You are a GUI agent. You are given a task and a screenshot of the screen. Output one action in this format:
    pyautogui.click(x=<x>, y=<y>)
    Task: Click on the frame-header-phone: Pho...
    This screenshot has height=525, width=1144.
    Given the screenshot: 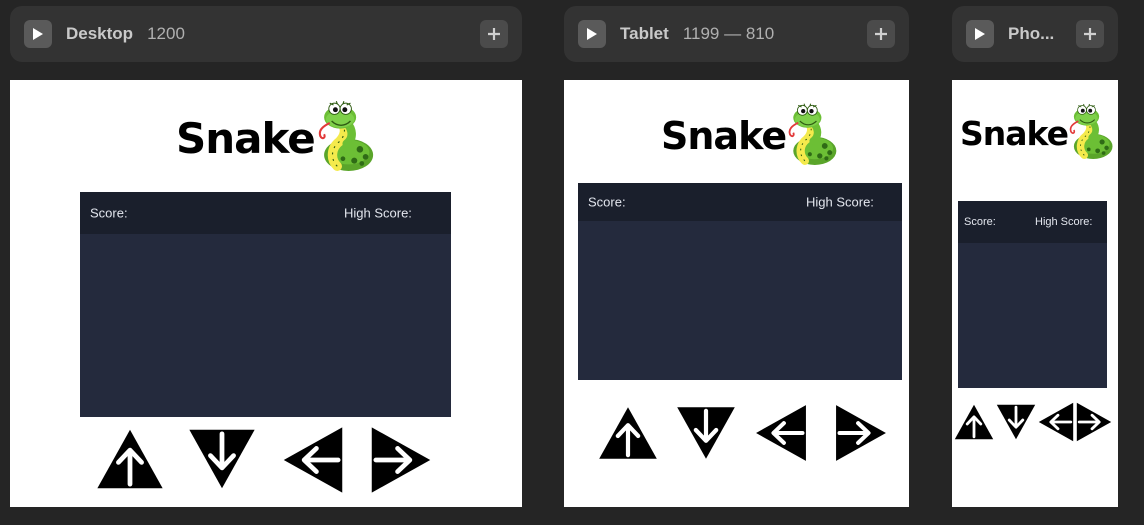 What is the action you would take?
    pyautogui.click(x=1035, y=34)
    